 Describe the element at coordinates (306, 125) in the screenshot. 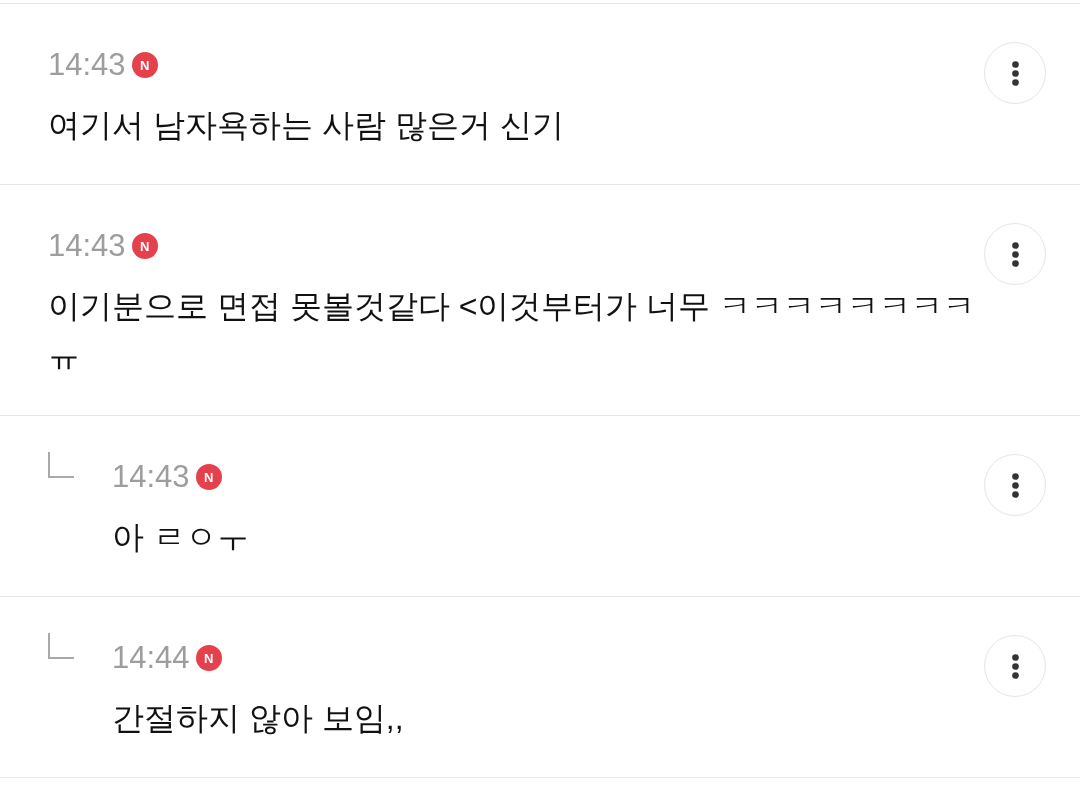

I see `comment-text: 여기서 남자욕하는 사람 많은거 신기` at that location.